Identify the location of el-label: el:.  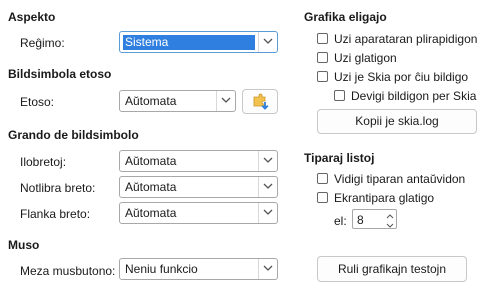
(340, 221).